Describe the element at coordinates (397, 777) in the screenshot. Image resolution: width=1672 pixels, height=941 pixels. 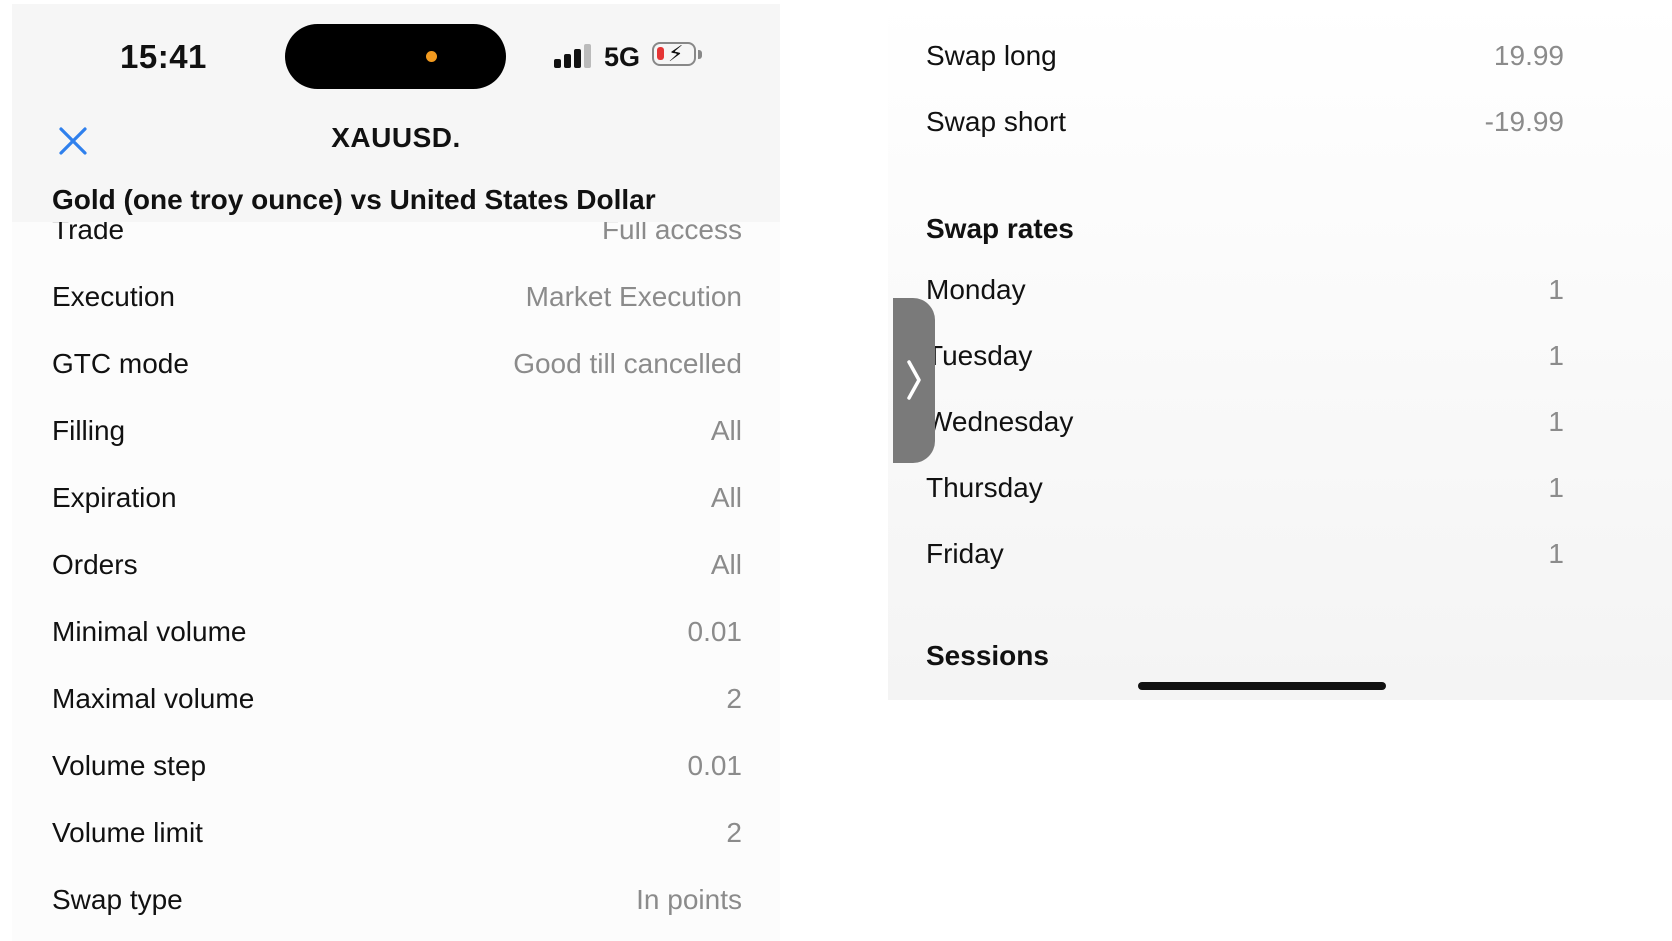
I see `spec-row-volume-step: Volume step 0.01` at that location.